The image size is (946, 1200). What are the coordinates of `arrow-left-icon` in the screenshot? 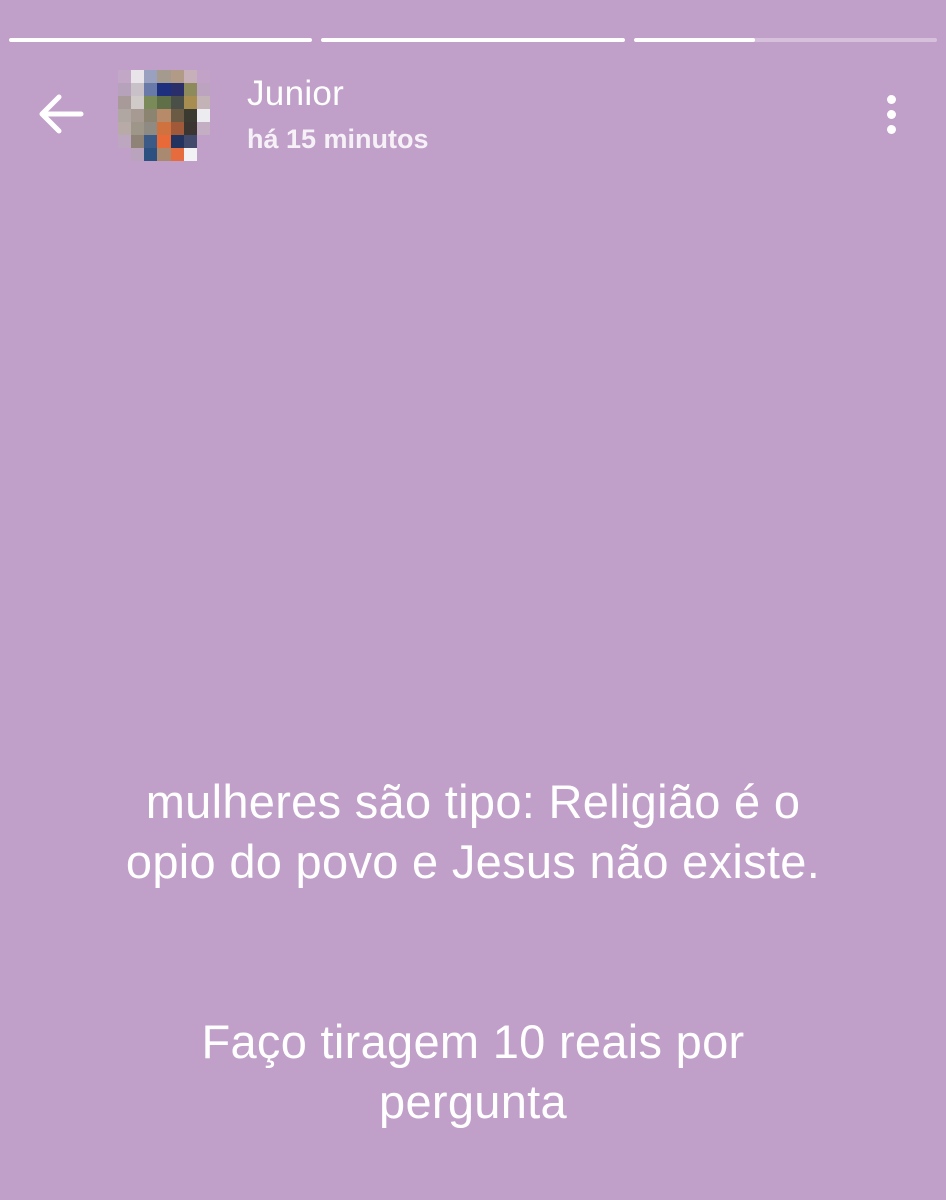 It's located at (61, 114).